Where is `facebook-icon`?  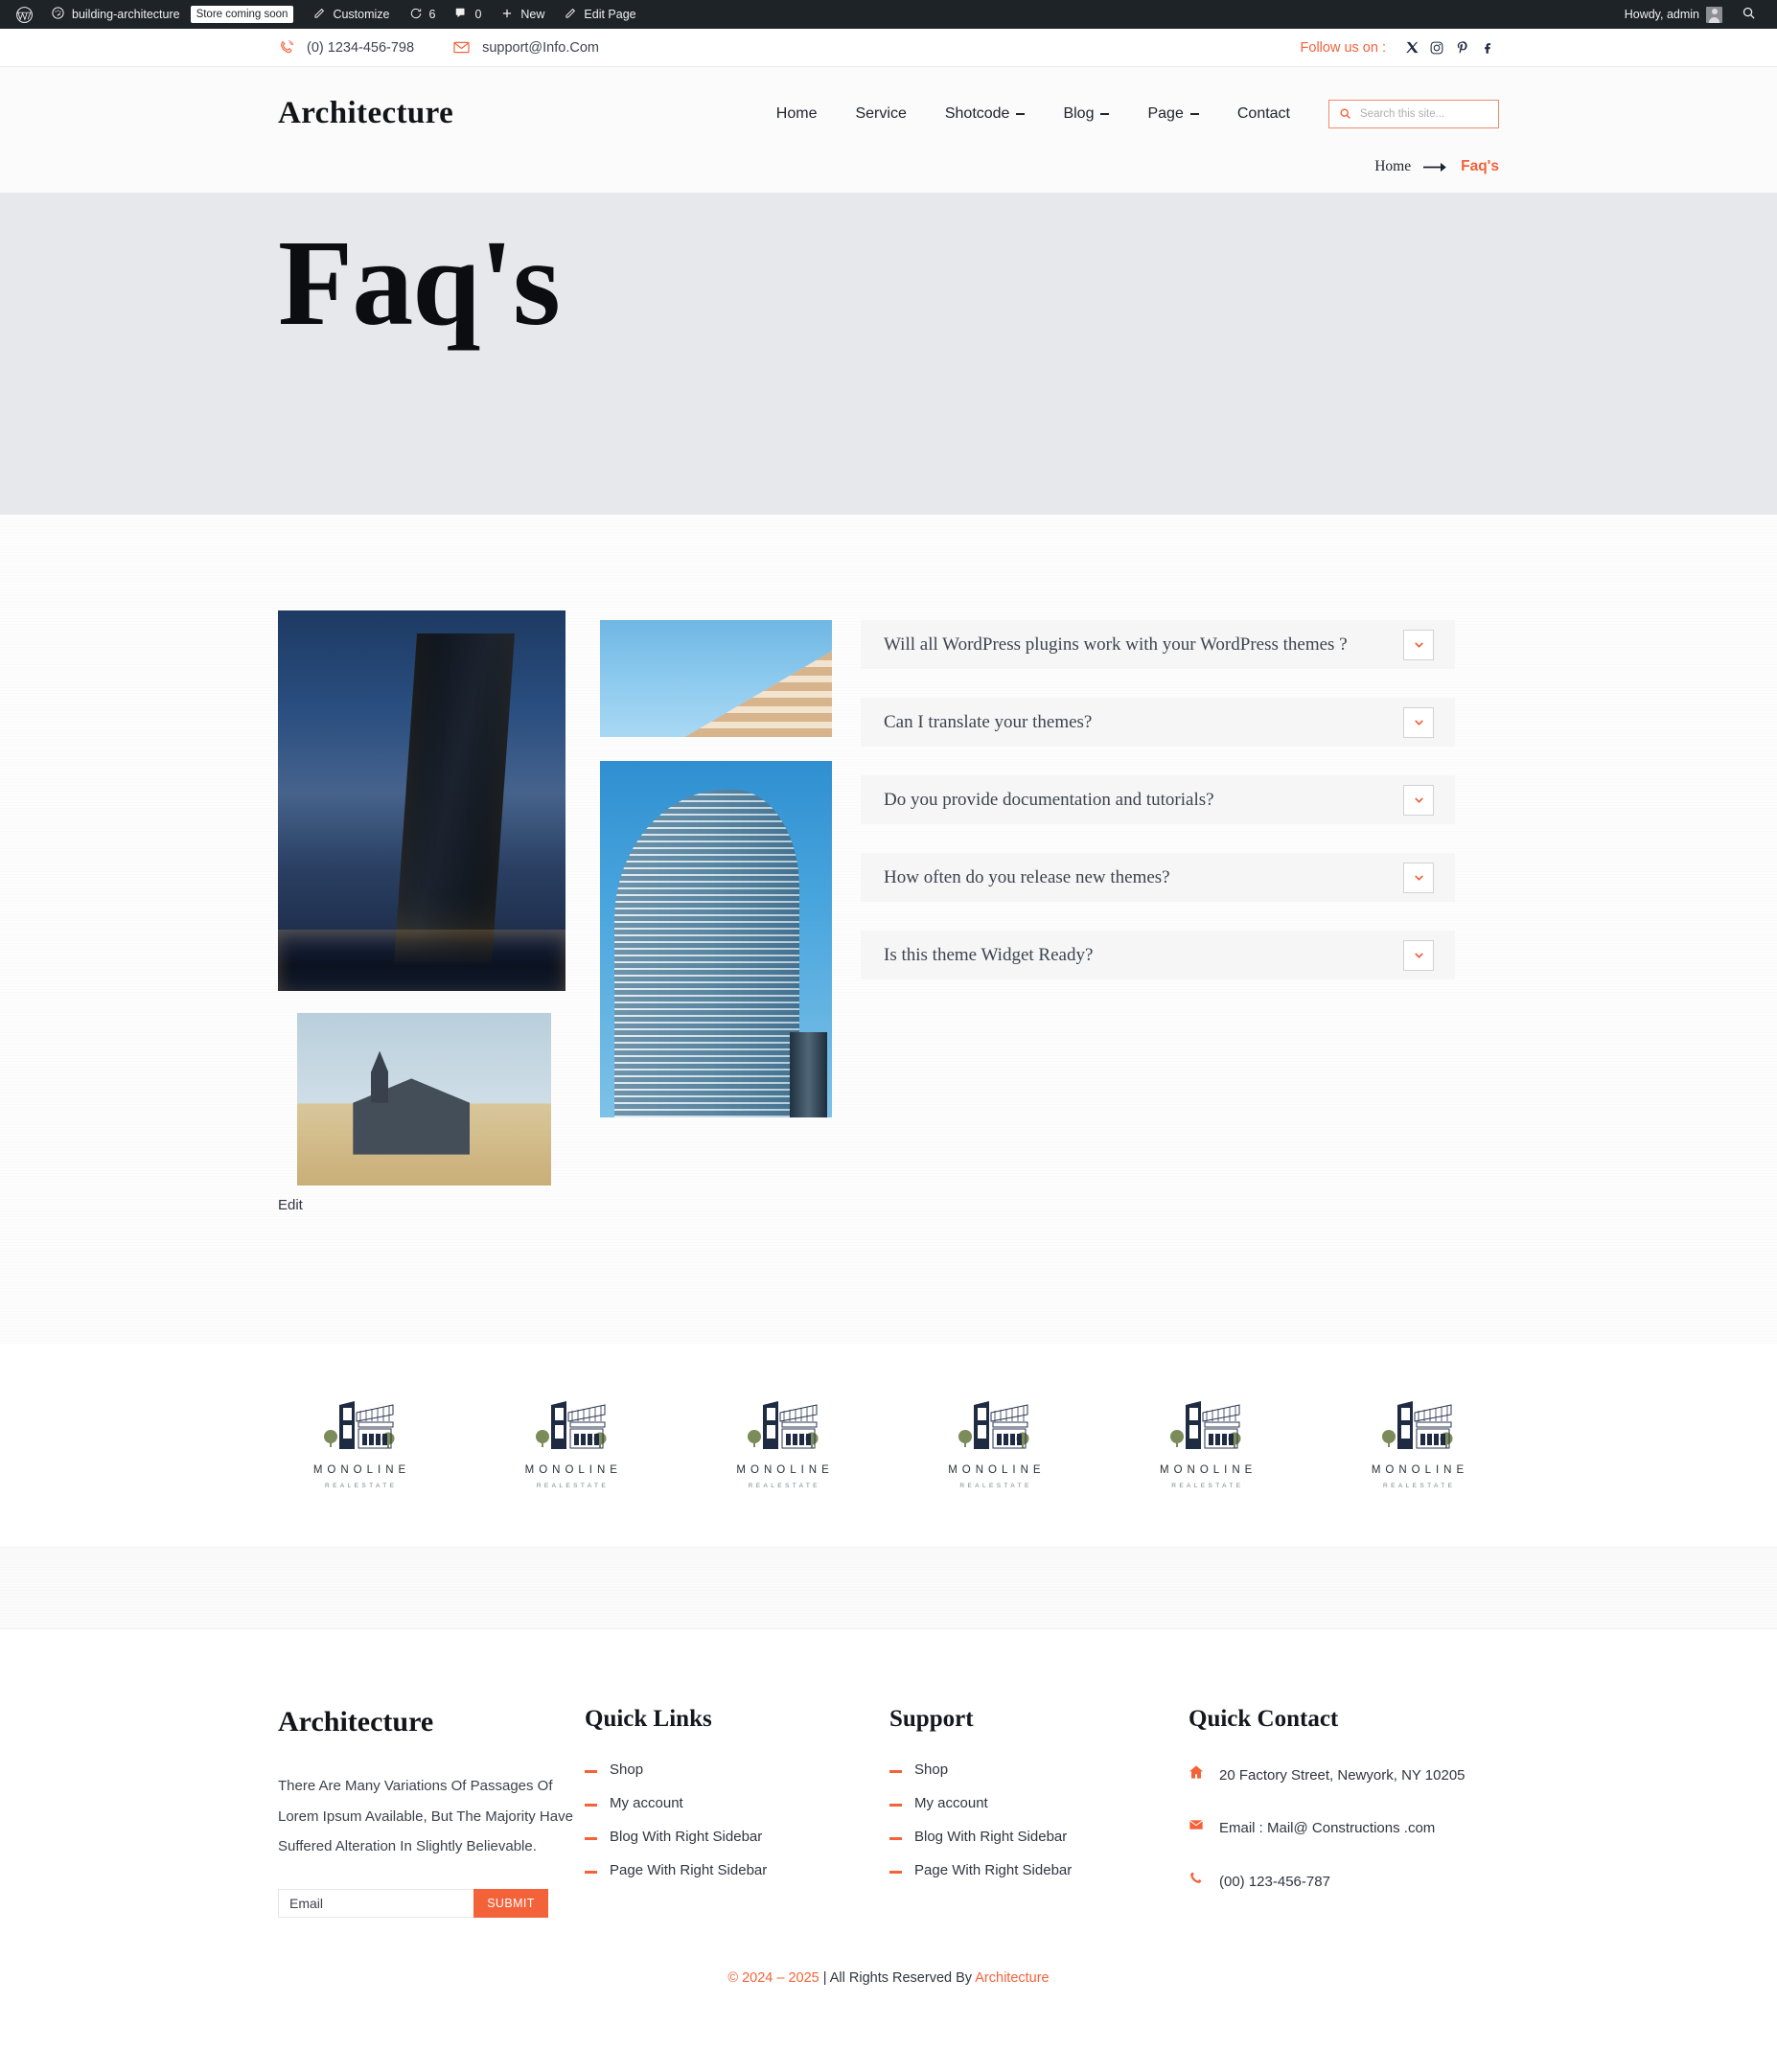 facebook-icon is located at coordinates (1486, 47).